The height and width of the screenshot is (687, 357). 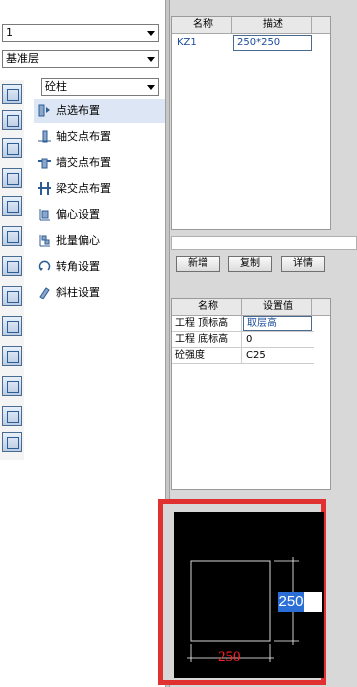 I want to click on highlight-frame: 250 250, so click(x=242, y=592).